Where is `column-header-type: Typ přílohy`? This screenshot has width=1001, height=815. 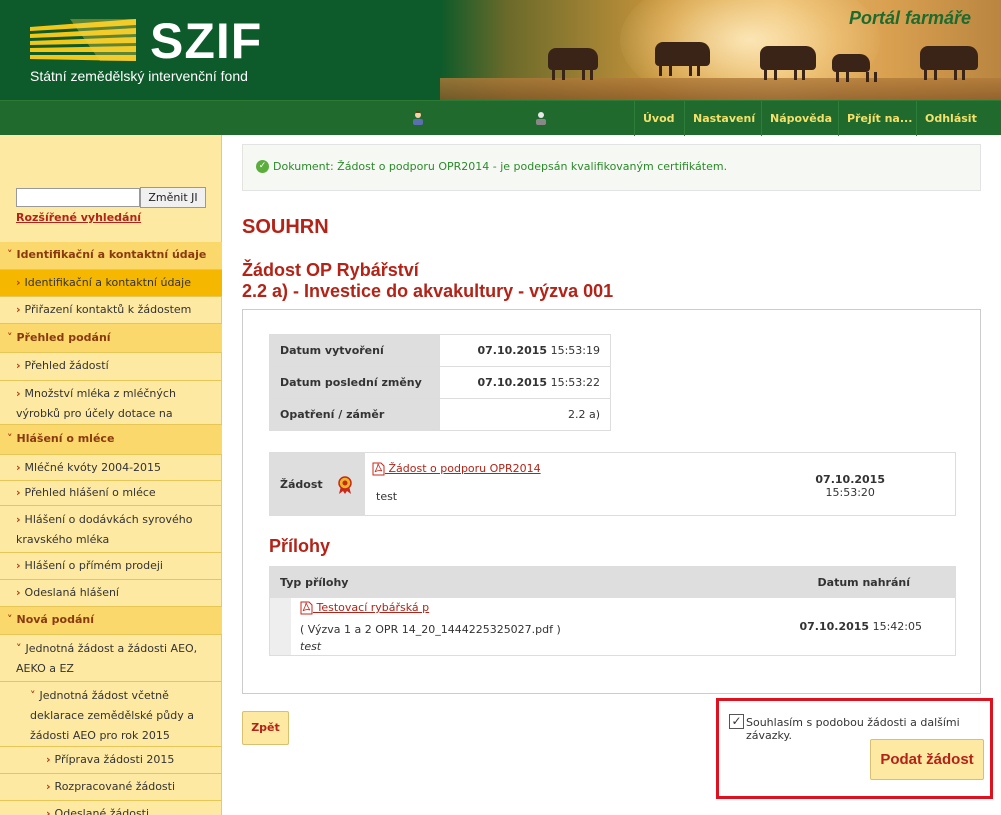
column-header-type: Typ přílohy is located at coordinates (314, 582).